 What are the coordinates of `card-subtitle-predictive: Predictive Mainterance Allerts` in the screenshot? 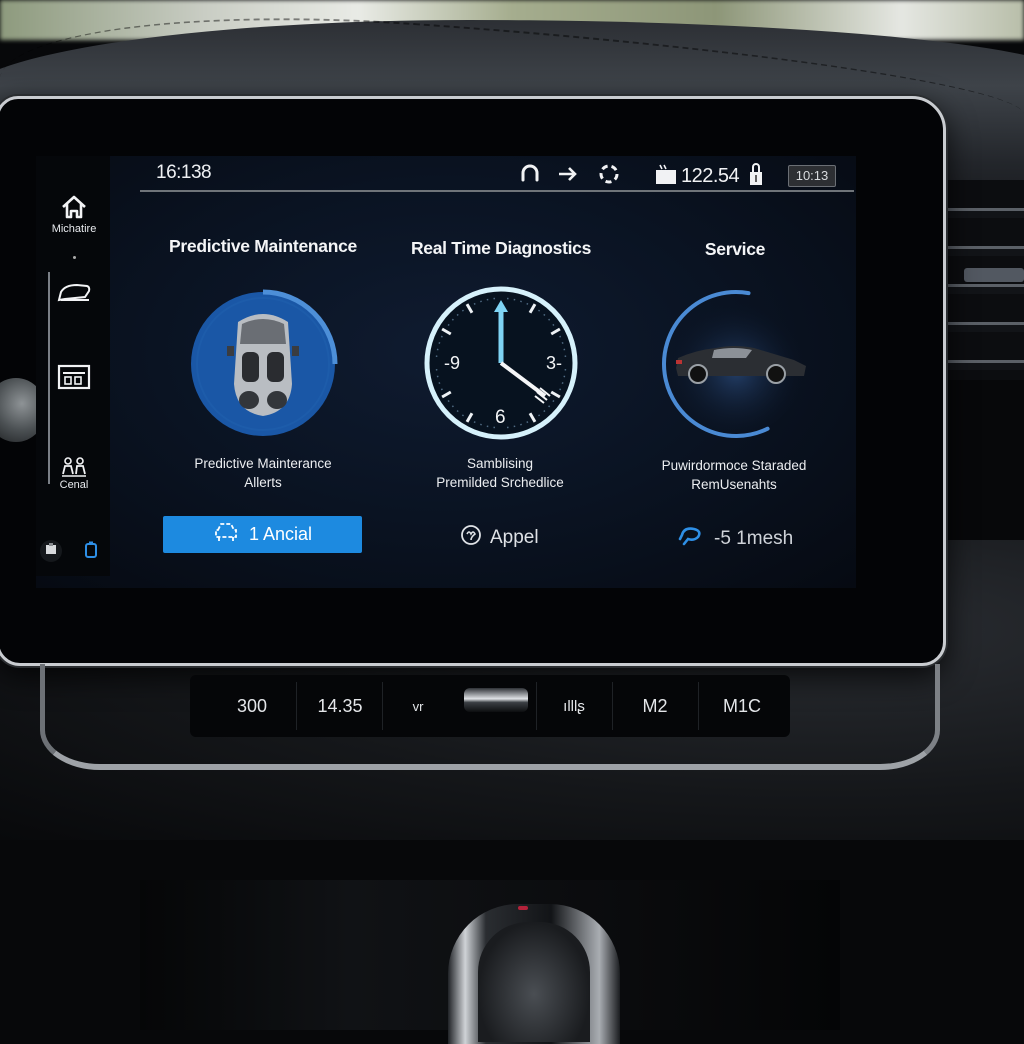 It's located at (263, 473).